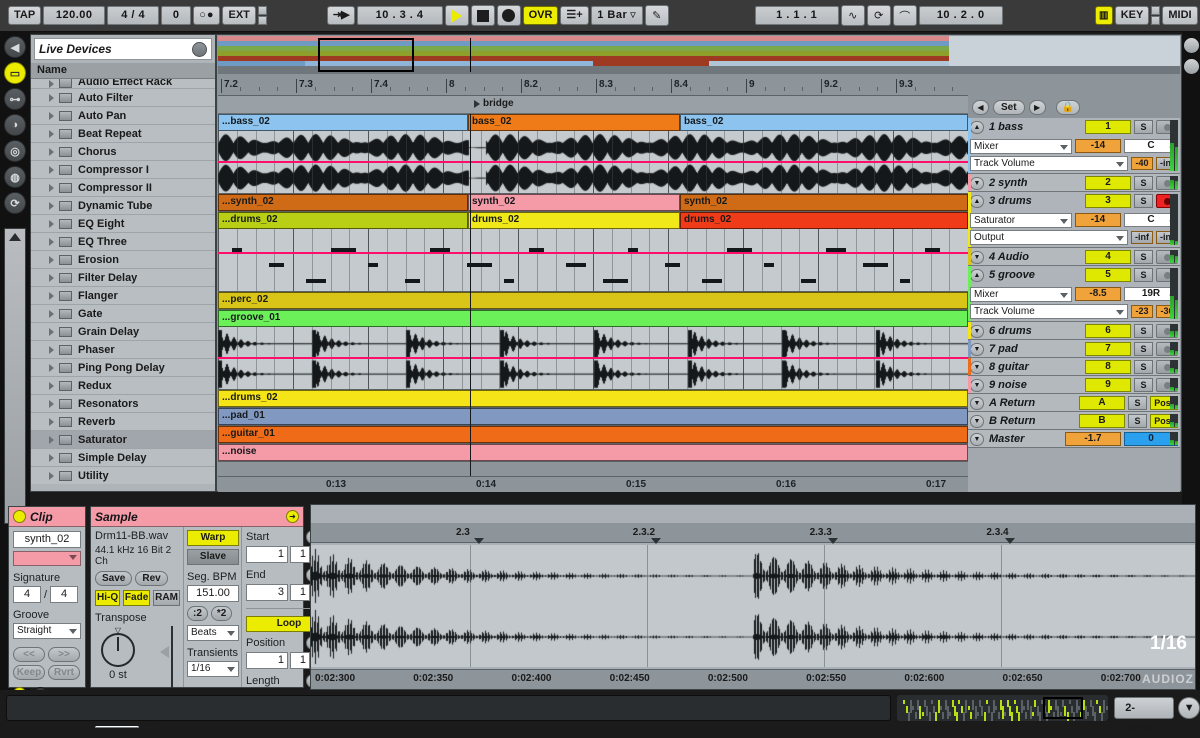 This screenshot has width=1200, height=738. Describe the element at coordinates (1074, 146) in the screenshot. I see `mixer-track-header: ▲1 bass1SMixer-14CTrack Volume-40-inf` at that location.